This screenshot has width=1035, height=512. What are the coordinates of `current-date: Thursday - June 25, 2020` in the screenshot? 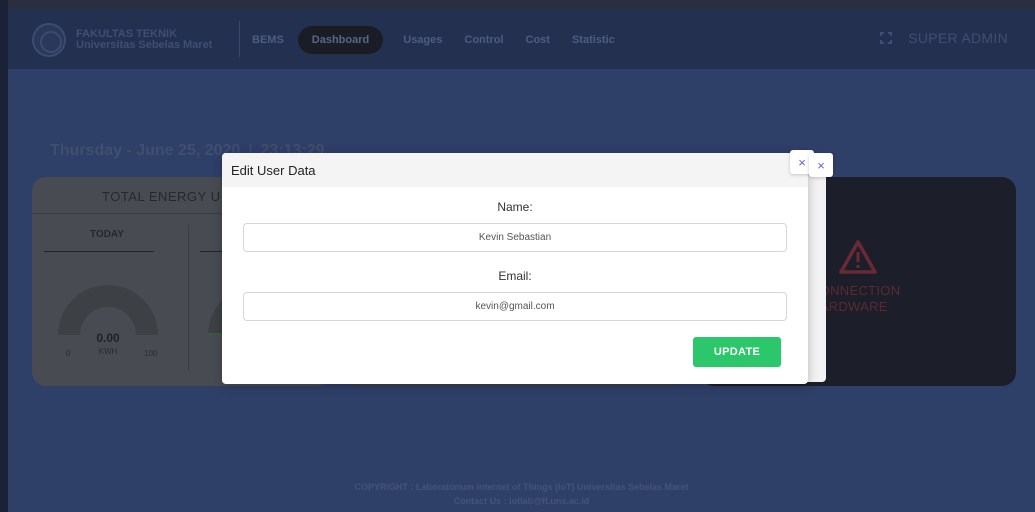 It's located at (145, 150).